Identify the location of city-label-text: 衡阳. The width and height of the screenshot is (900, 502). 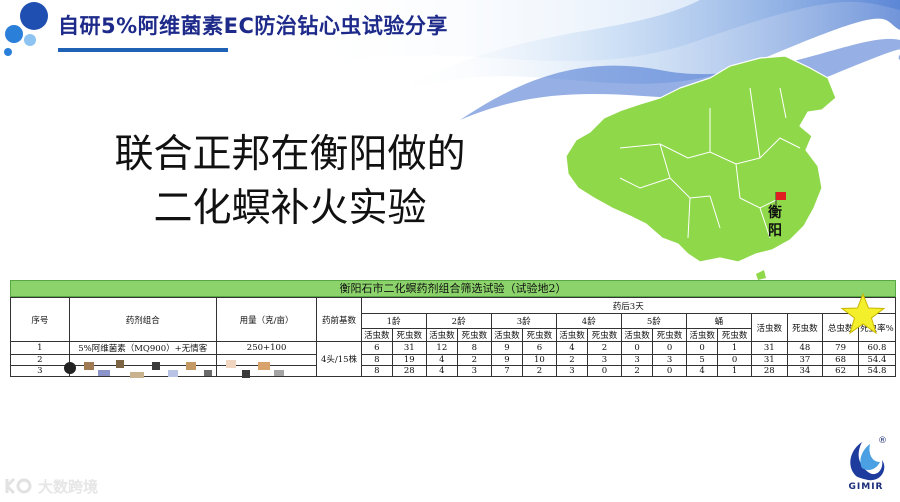
(775, 222).